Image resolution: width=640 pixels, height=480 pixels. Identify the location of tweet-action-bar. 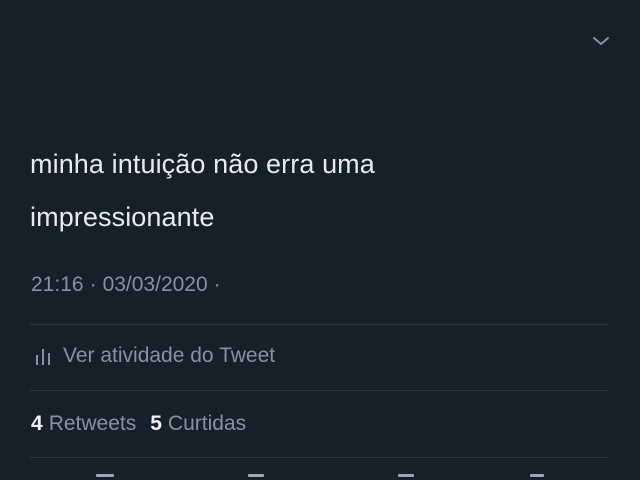
(320, 474).